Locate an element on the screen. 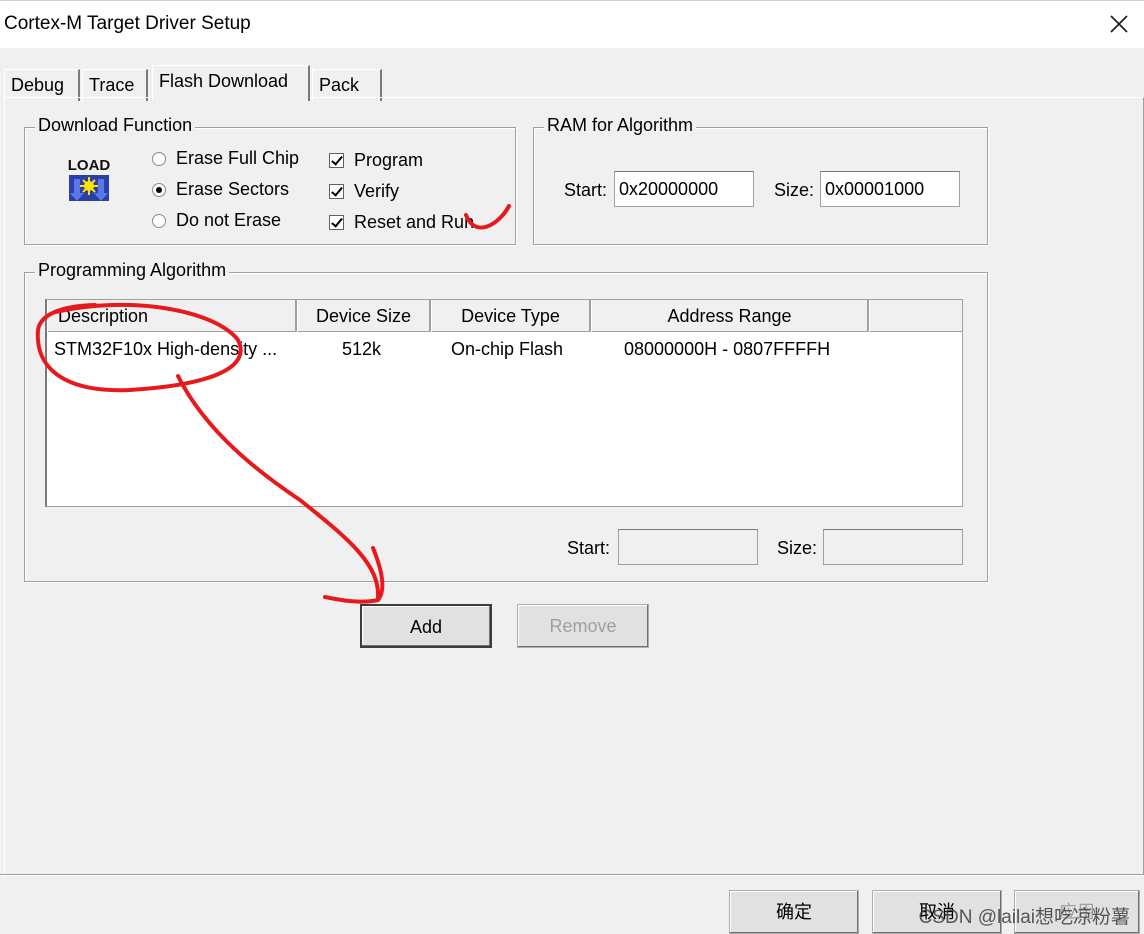 The width and height of the screenshot is (1144, 934). checkbox-label: Program is located at coordinates (389, 160).